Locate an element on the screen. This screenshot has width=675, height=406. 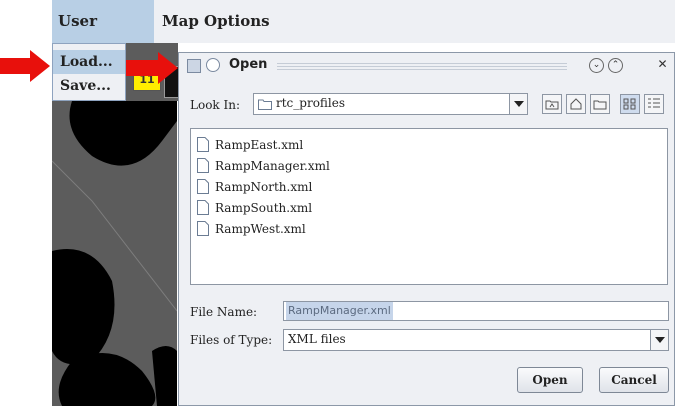
file-name: RampSouth.xml is located at coordinates (264, 208).